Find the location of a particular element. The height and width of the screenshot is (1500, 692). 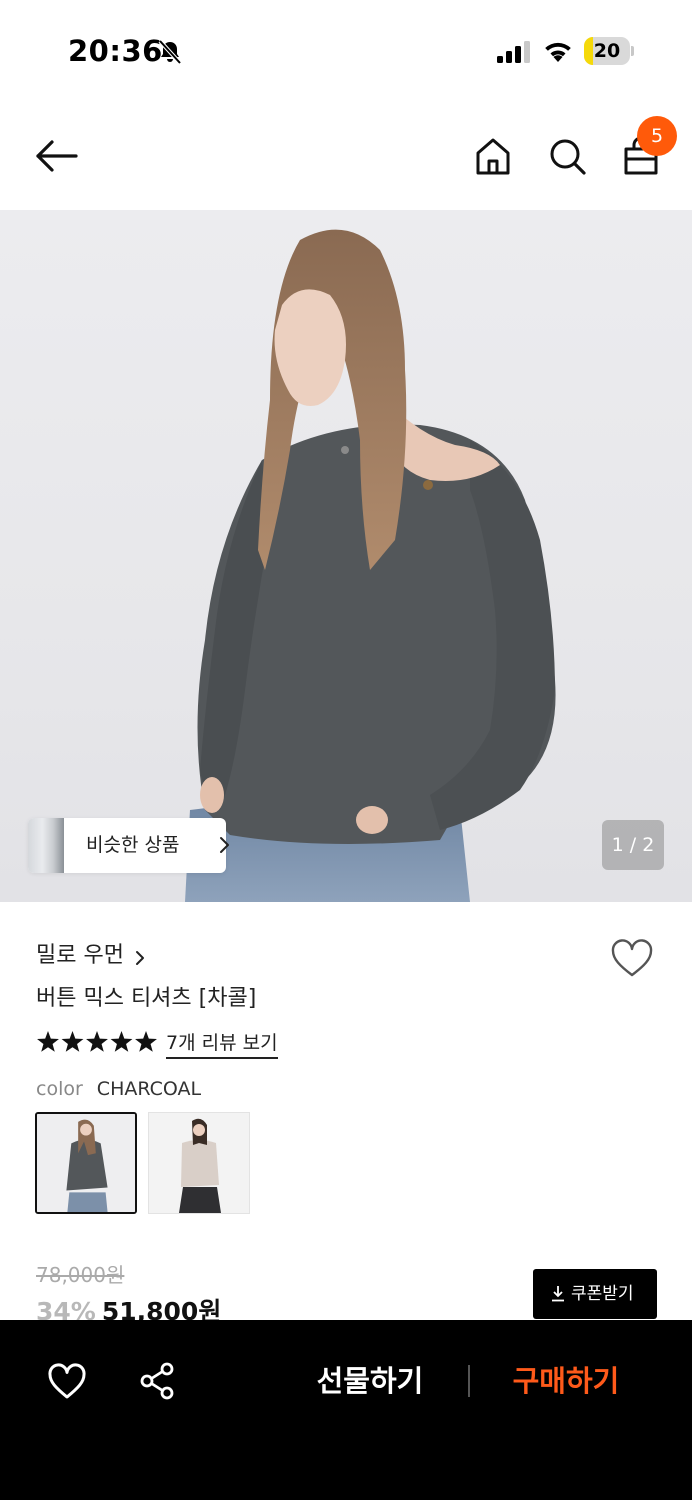

rating-stars is located at coordinates (97, 1041).